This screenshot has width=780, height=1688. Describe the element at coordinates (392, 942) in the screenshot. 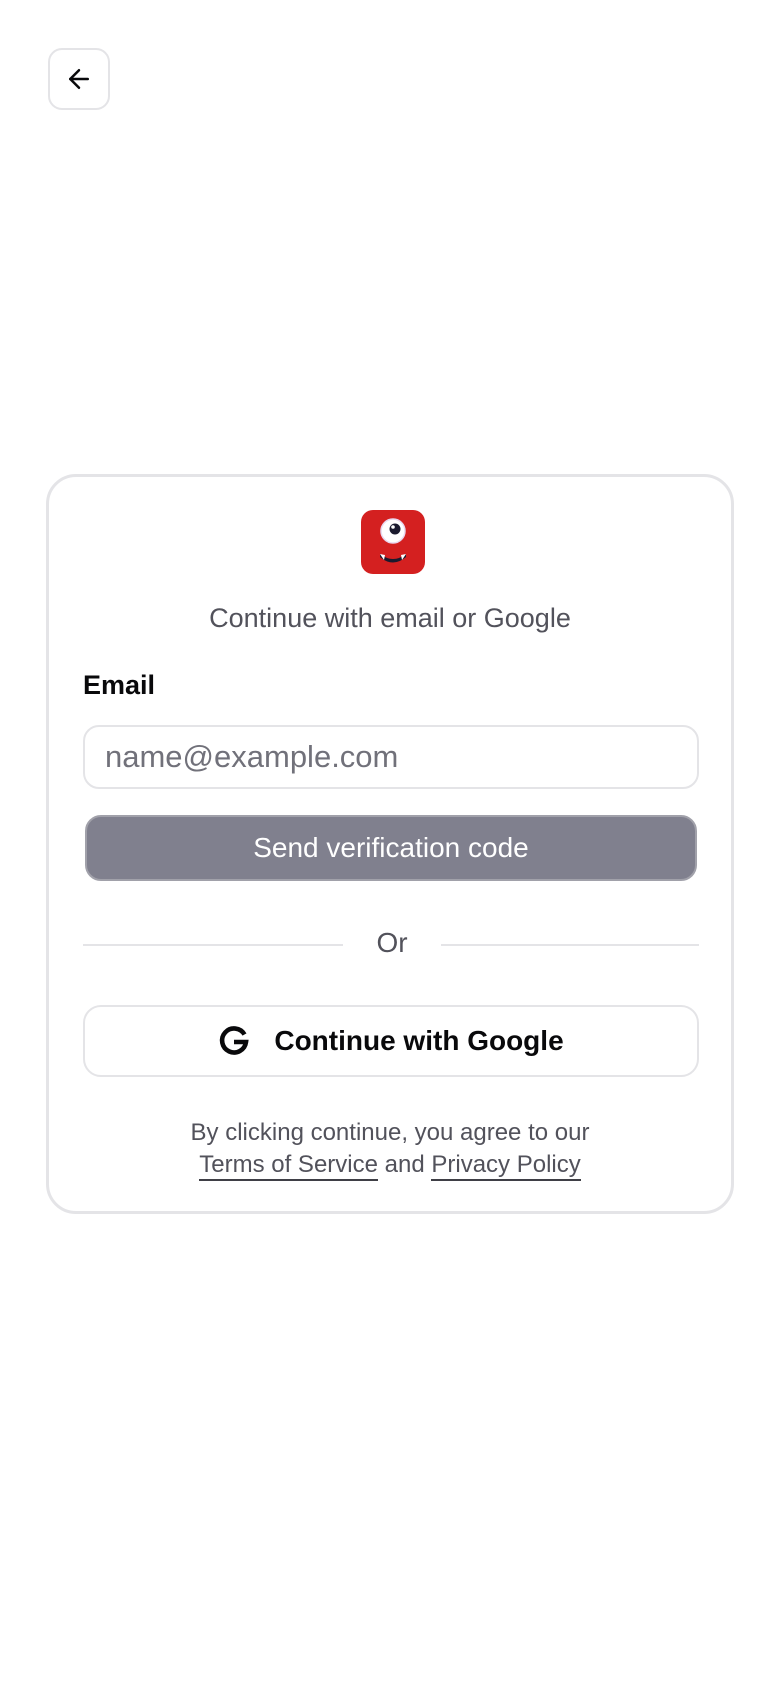

I see `divider-text: Or` at that location.